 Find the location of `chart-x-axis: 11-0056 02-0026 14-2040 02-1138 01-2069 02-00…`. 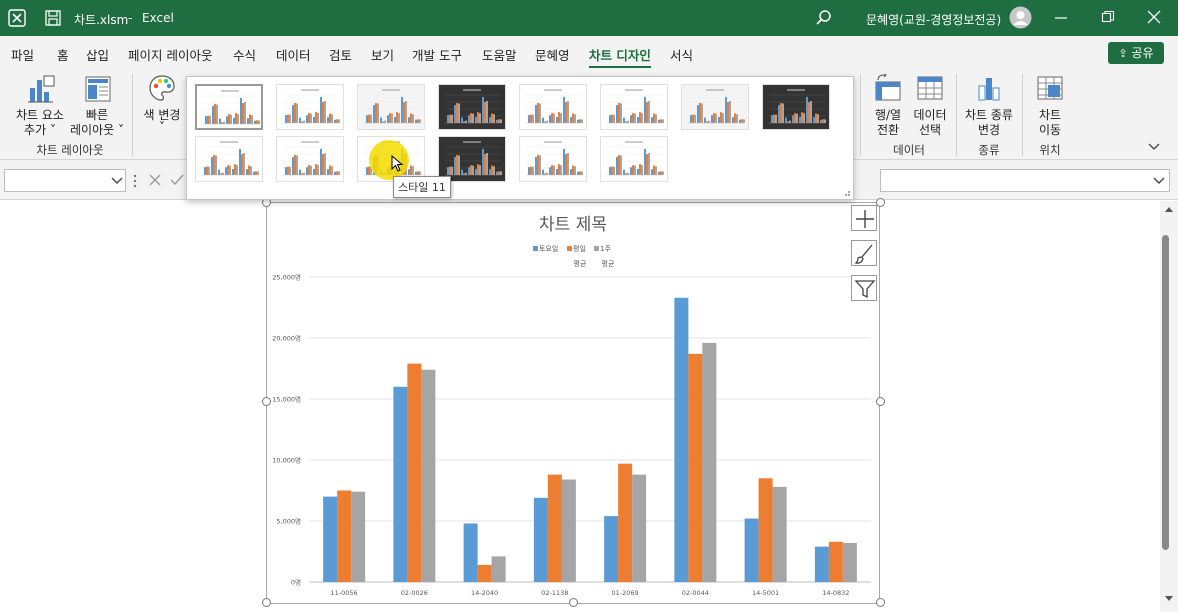

chart-x-axis: 11-0056 02-0026 14-2040 02-1138 01-2069 02-00… is located at coordinates (590, 593).